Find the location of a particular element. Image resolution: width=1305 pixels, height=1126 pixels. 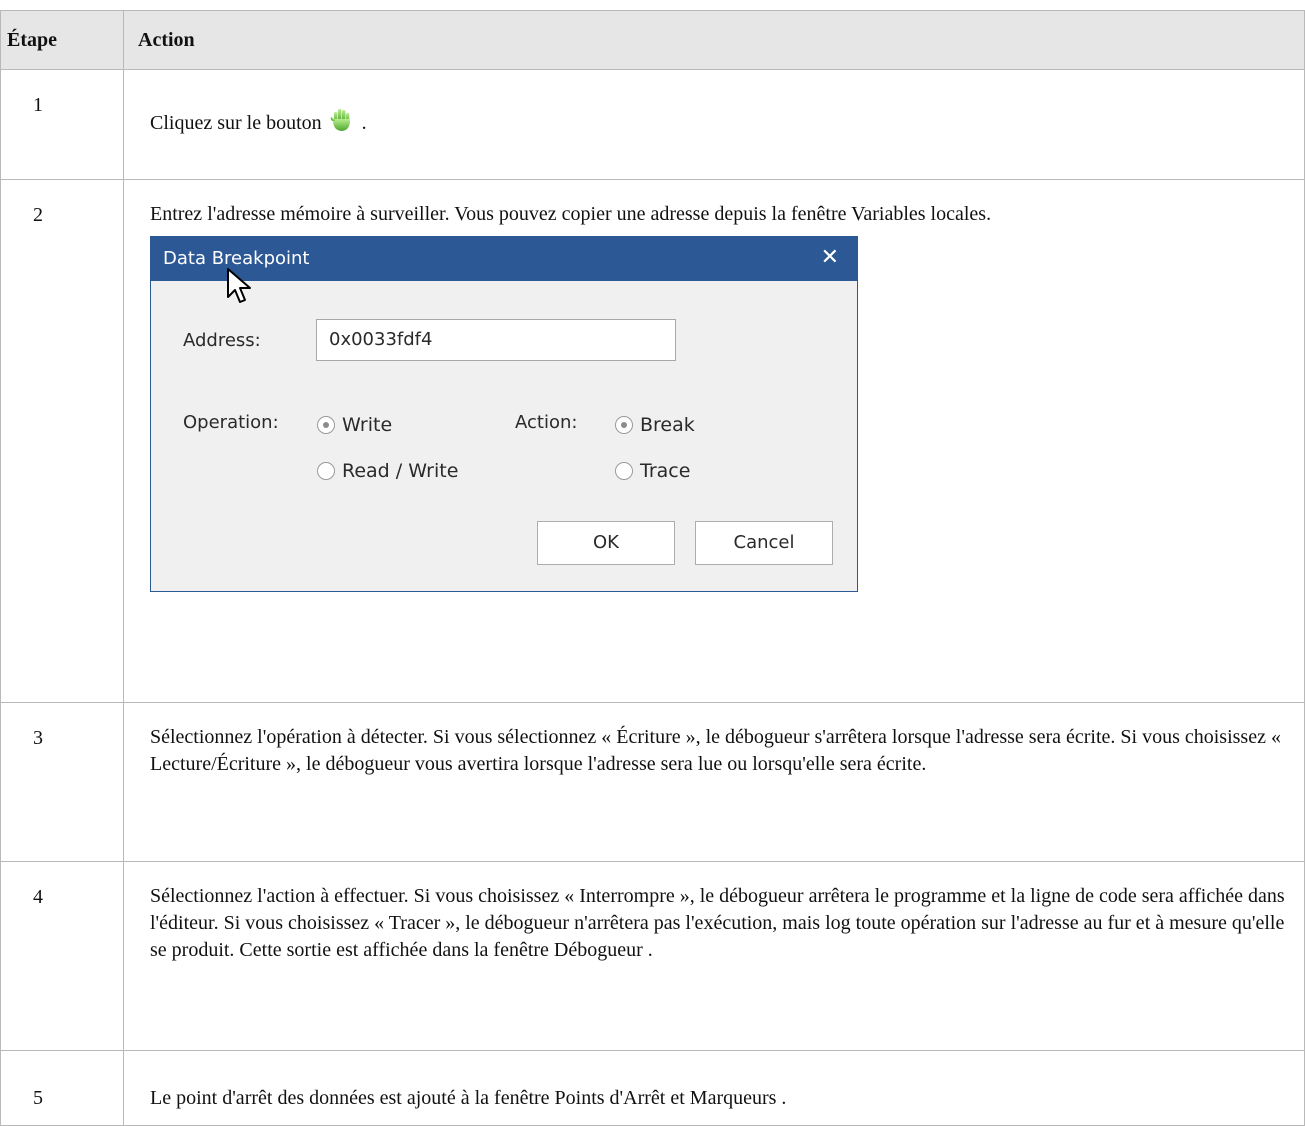

address-input: 0x0033fdf4 is located at coordinates (496, 340).